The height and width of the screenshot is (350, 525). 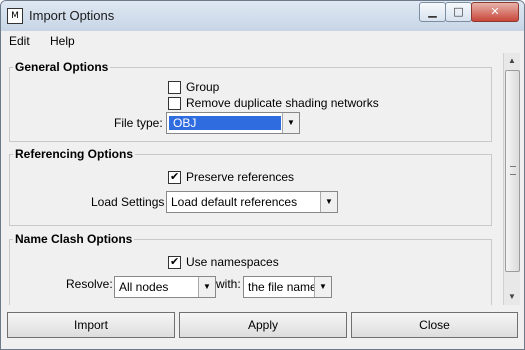 I want to click on name-clash-options-title: Name Clash Options, so click(x=74, y=239).